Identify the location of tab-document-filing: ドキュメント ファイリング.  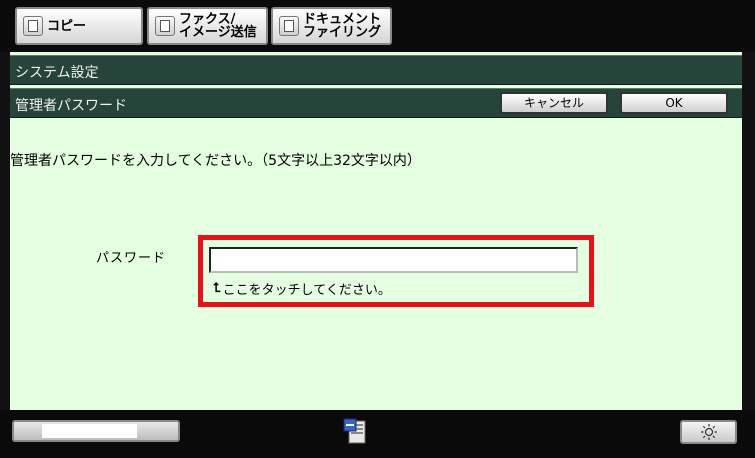
(331, 26).